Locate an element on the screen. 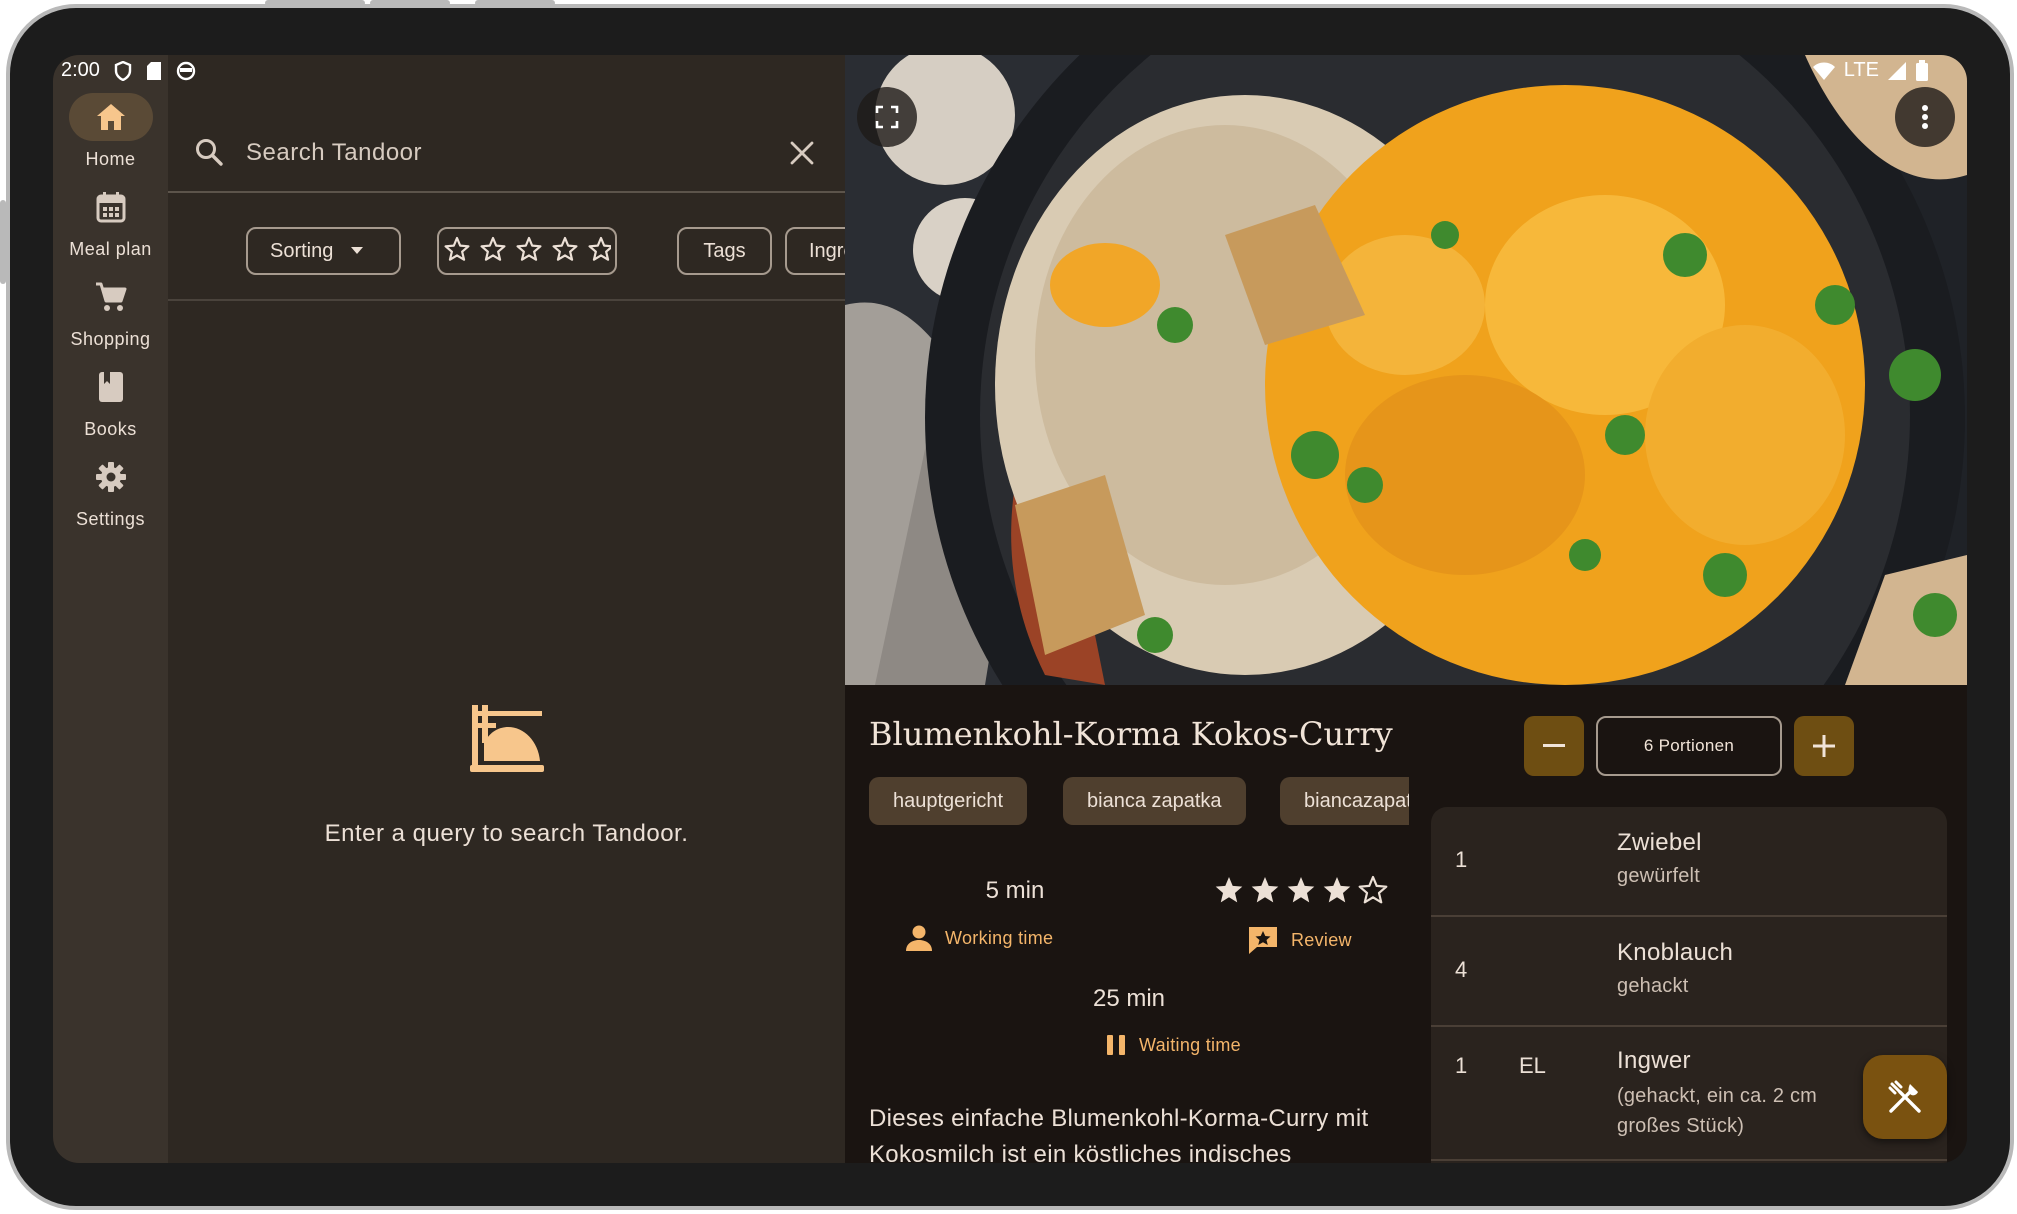 This screenshot has width=2017, height=1214. waiting-time-label: Waiting time is located at coordinates (1173, 1045).